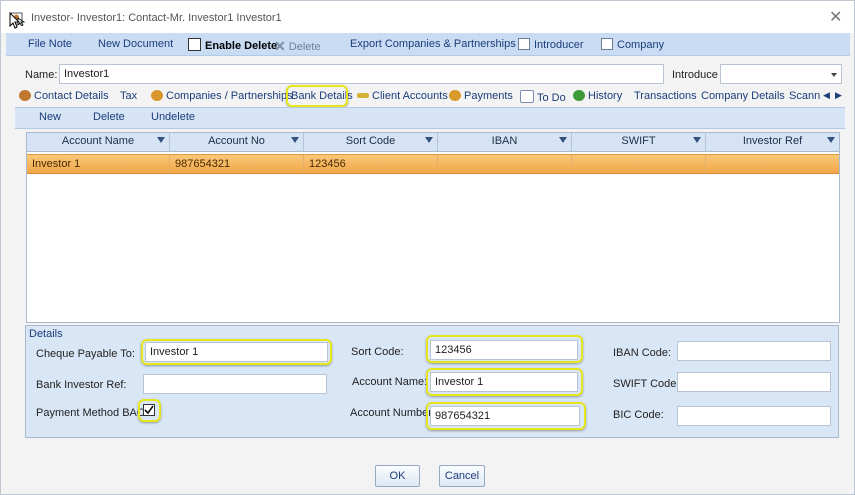 The image size is (855, 495). I want to click on tab-payments: Payments, so click(481, 96).